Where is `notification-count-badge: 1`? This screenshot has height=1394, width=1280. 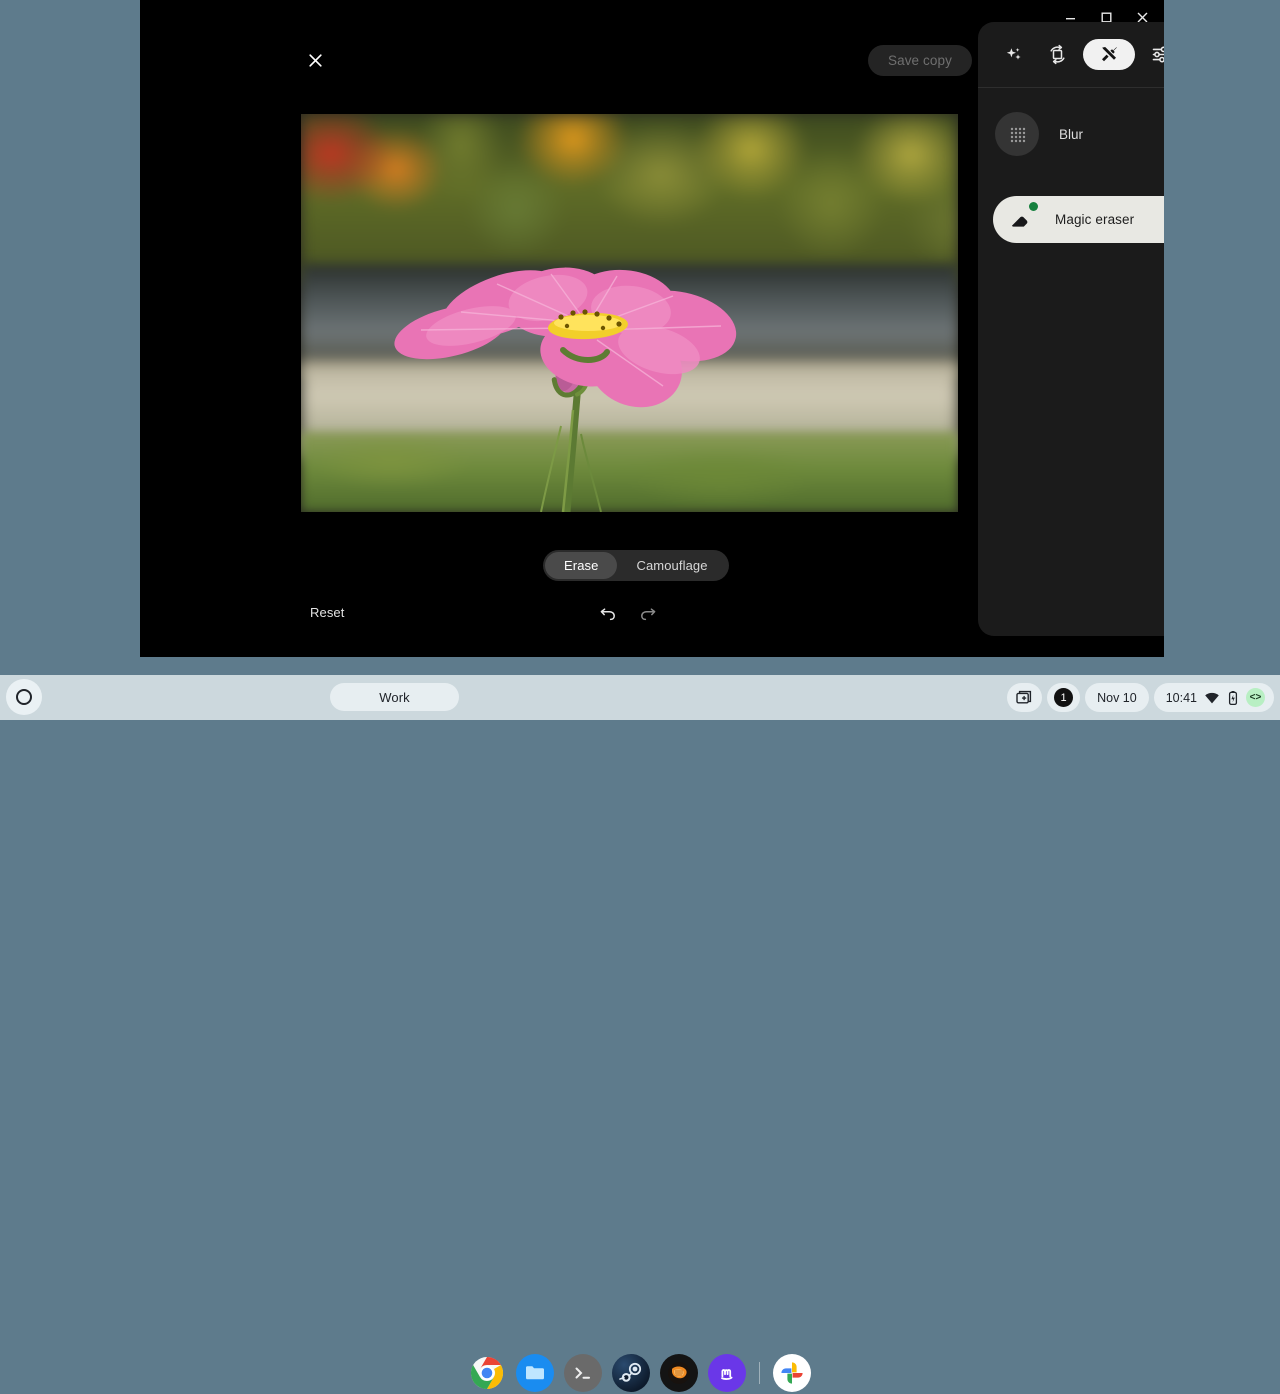
notification-count-badge: 1 is located at coordinates (1063, 697).